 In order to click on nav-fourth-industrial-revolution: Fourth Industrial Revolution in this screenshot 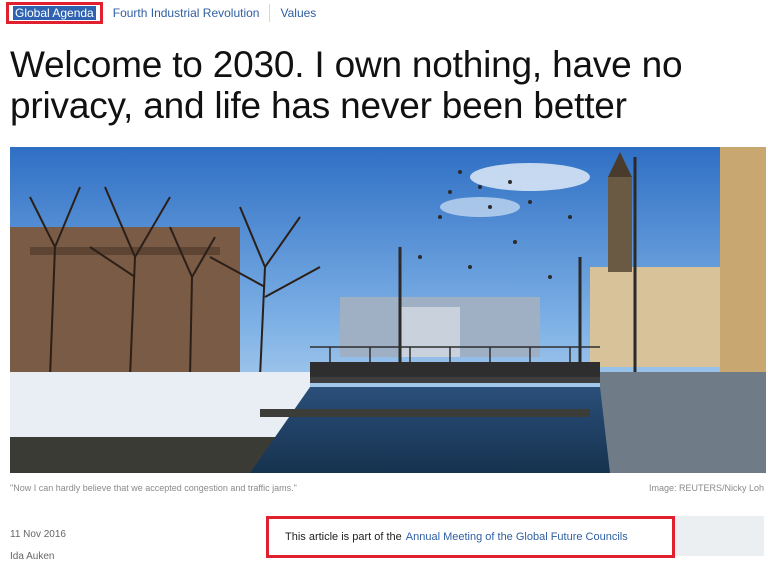, I will do `click(187, 13)`.